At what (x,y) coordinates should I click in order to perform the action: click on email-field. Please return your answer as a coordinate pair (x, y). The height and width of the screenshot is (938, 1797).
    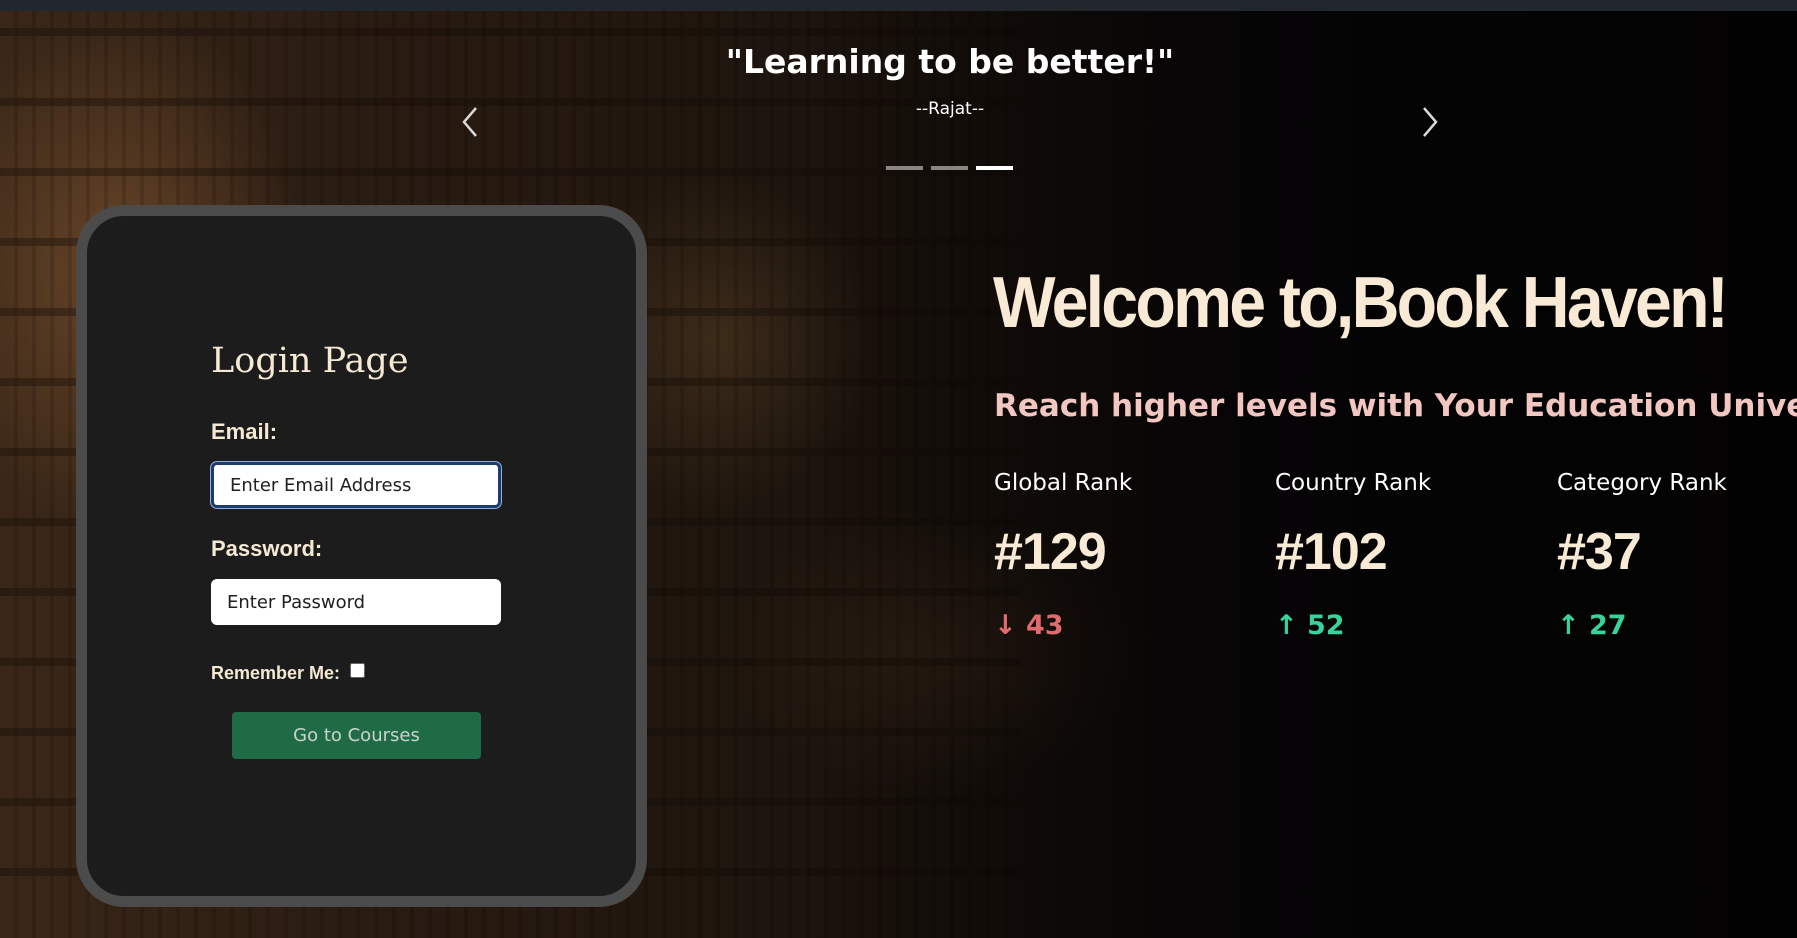
    Looking at the image, I should click on (356, 485).